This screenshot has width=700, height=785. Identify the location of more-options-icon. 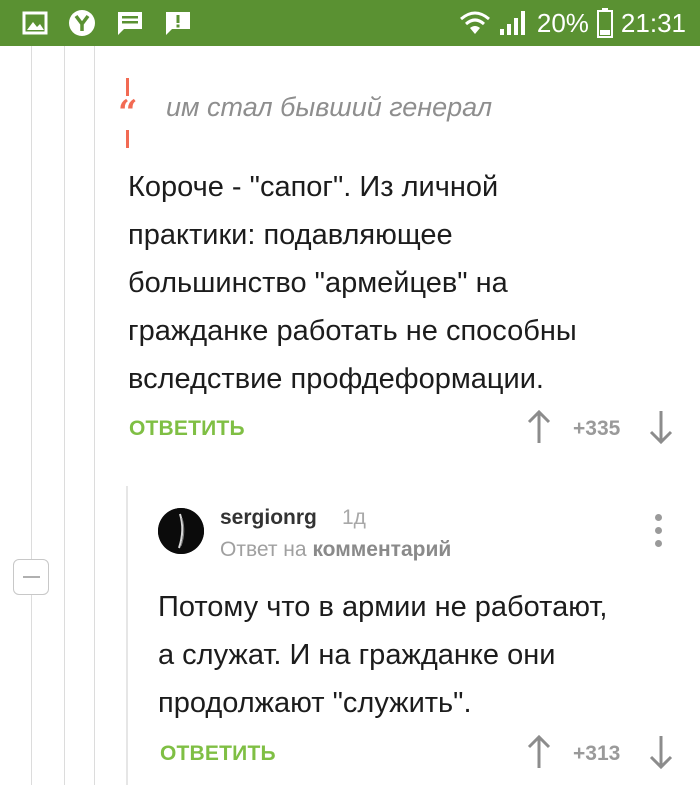
(659, 532).